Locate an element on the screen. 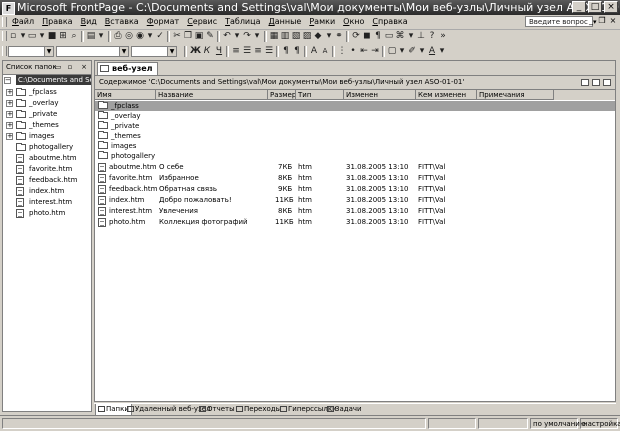  pane-dropdown-icon: ▾ is located at coordinates (101, 36).